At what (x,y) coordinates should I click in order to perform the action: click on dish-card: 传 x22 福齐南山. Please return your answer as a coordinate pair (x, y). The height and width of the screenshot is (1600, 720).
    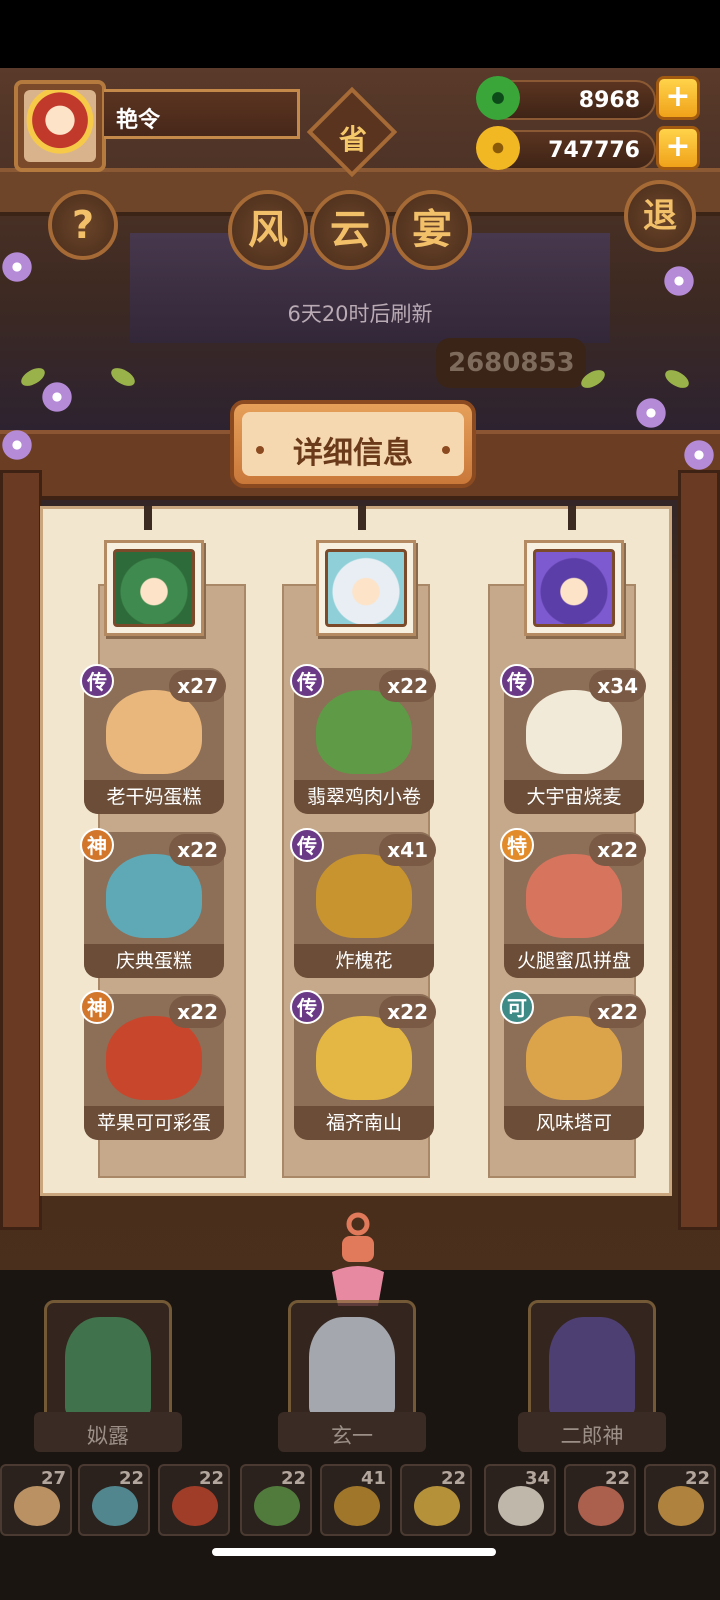
    Looking at the image, I should click on (364, 1066).